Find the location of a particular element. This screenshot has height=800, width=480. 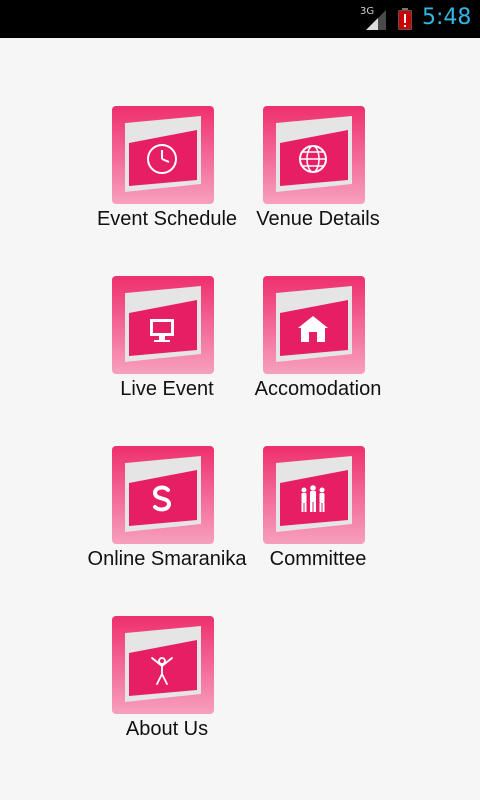

status-bar: 3G 5:48 is located at coordinates (240, 19).